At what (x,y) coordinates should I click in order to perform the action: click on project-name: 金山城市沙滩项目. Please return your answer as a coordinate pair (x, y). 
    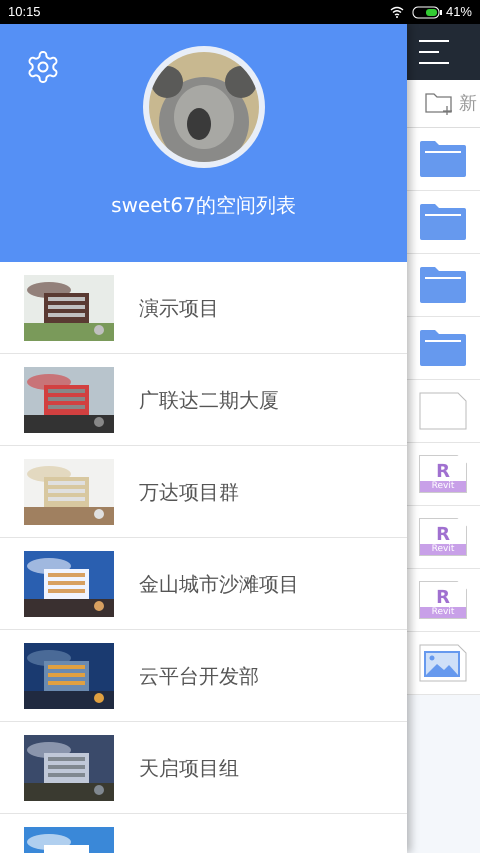
    Looking at the image, I should click on (219, 584).